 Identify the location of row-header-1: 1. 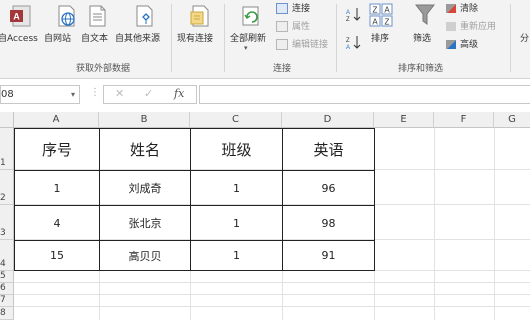
(7, 149).